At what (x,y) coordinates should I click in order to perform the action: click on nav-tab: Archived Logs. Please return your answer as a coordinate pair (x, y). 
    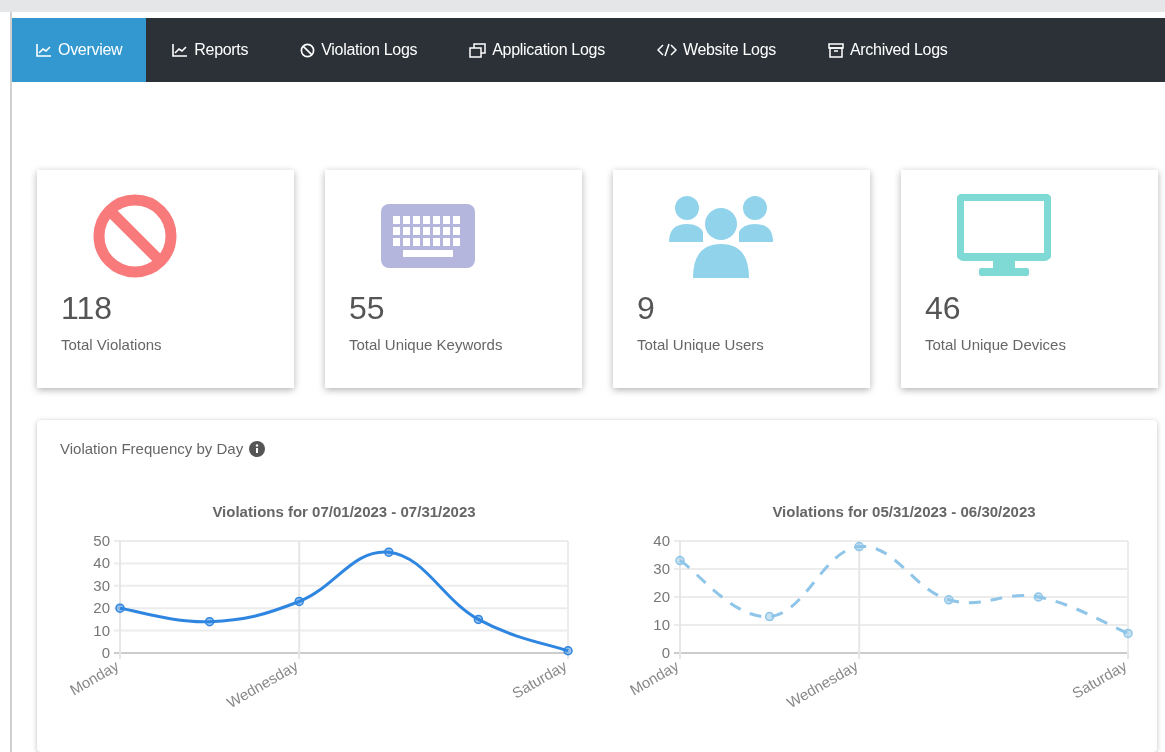
    Looking at the image, I should click on (887, 50).